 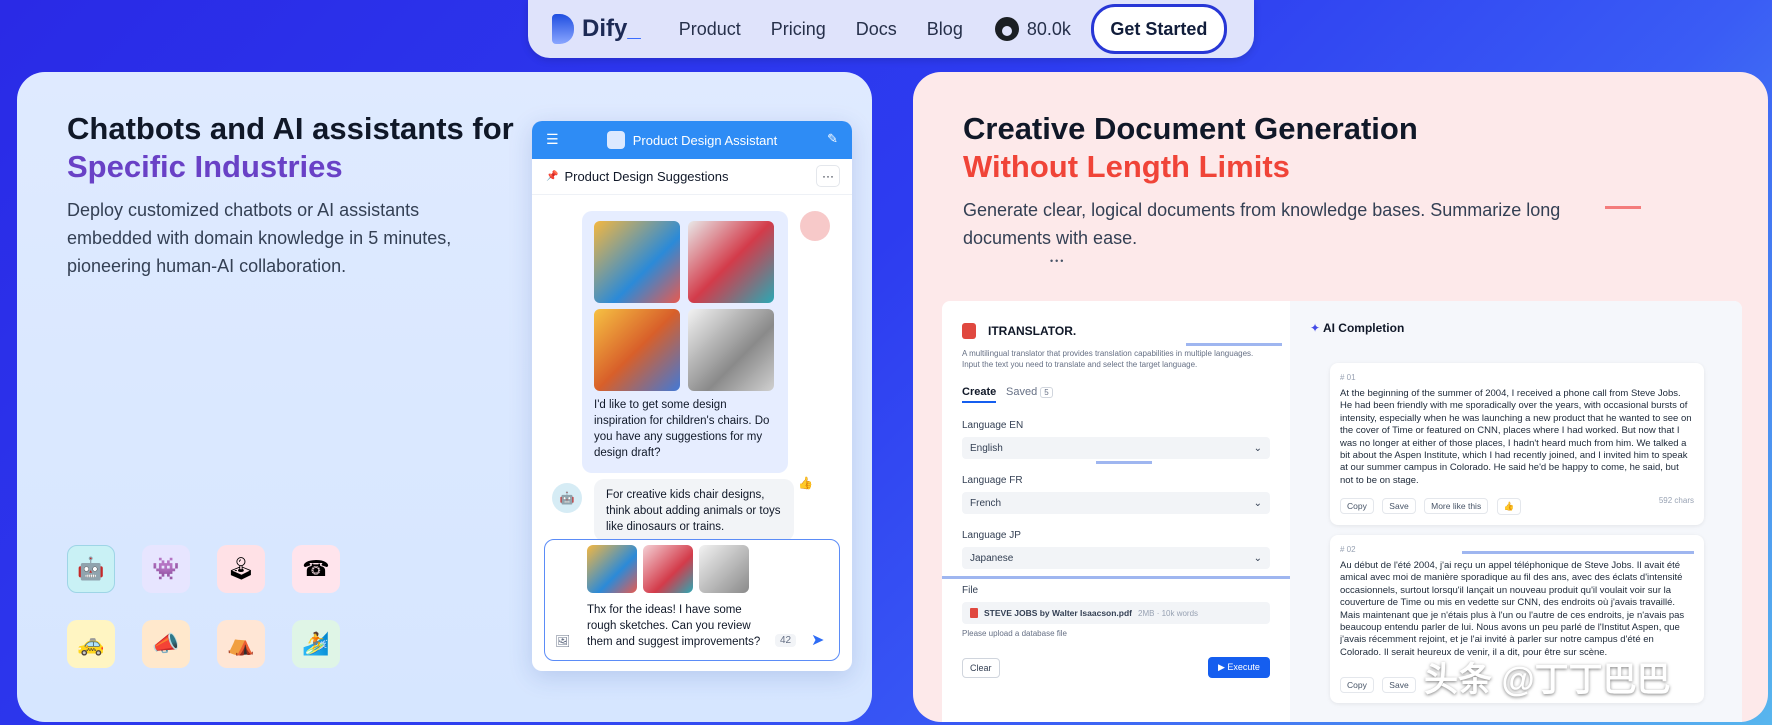 I want to click on language-en-select: English ⌄, so click(x=1116, y=448).